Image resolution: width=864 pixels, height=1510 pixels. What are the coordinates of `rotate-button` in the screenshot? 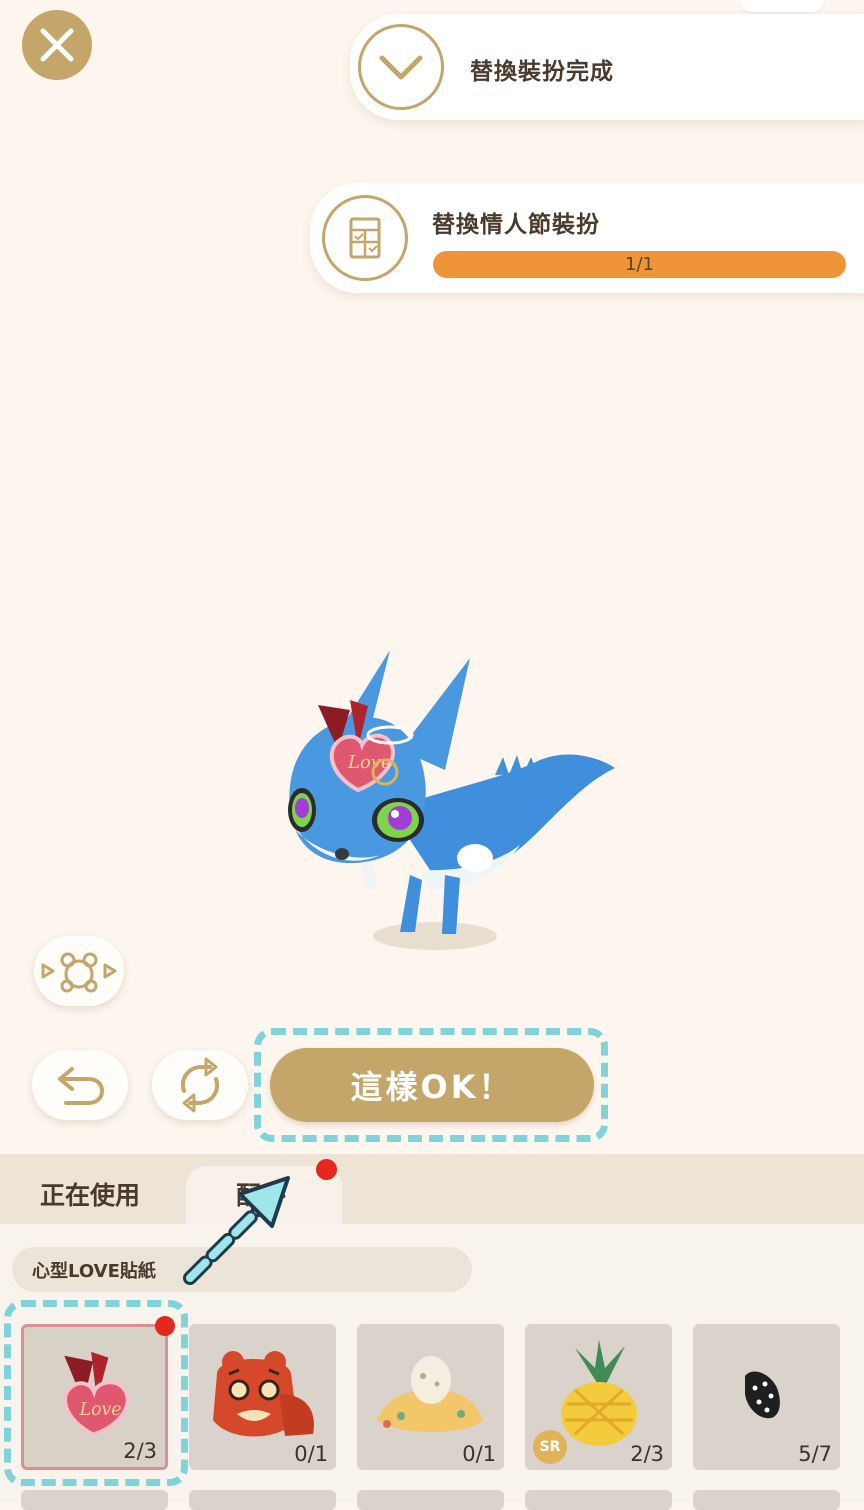 It's located at (200, 1085).